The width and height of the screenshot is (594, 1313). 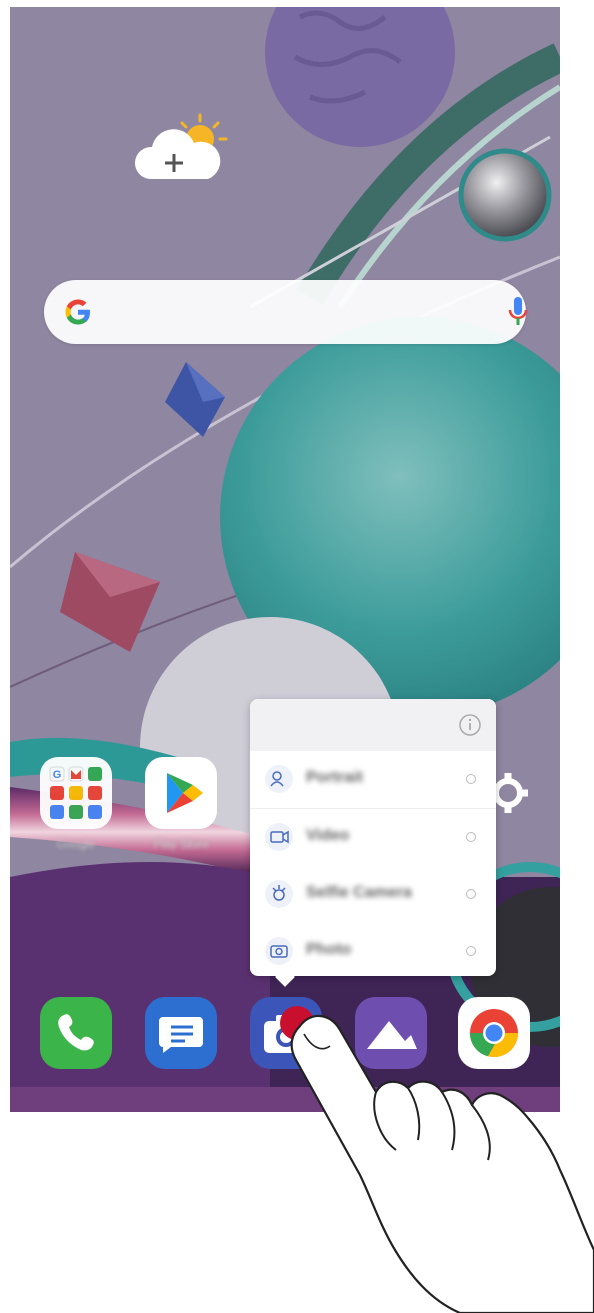 I want to click on dock-gallery, so click(x=391, y=1033).